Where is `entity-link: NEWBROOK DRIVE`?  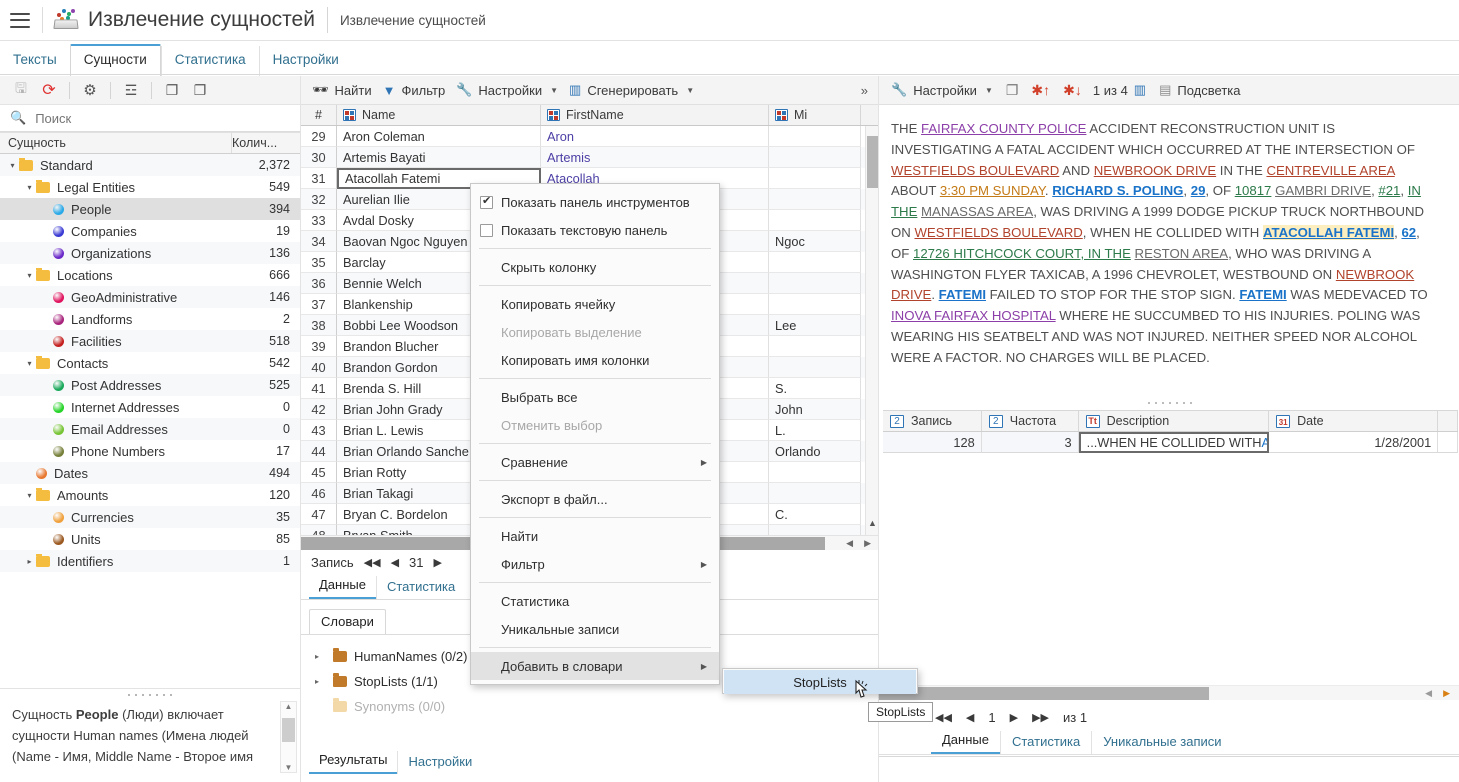 entity-link: NEWBROOK DRIVE is located at coordinates (1155, 170).